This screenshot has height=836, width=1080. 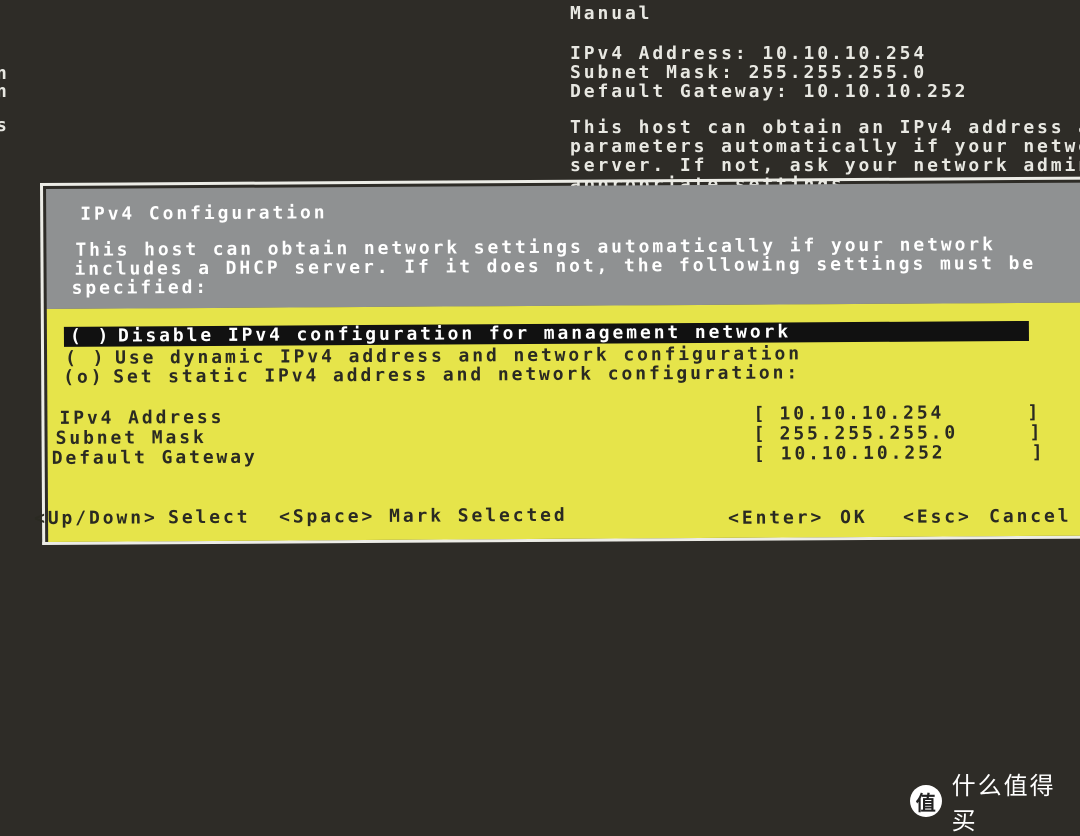 I want to click on watermark-text: 什么值得买, so click(x=1003, y=803).